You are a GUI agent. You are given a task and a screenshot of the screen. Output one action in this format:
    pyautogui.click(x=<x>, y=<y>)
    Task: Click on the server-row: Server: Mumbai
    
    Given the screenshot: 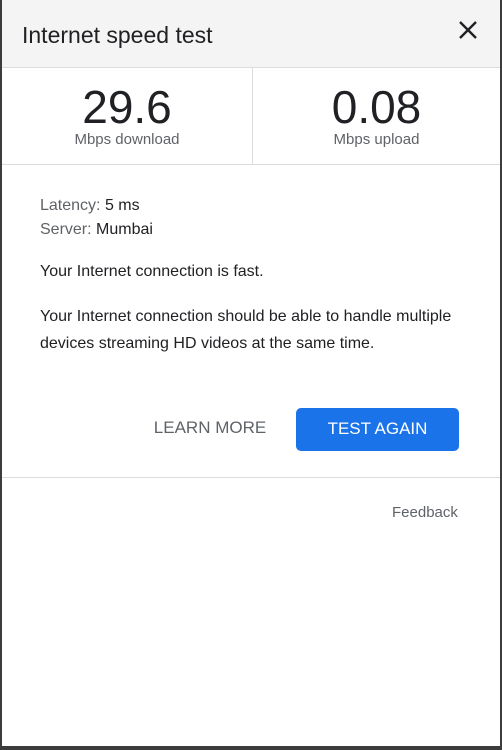 What is the action you would take?
    pyautogui.click(x=250, y=230)
    